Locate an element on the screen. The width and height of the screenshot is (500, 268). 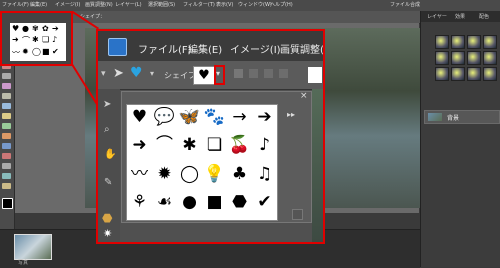
hand-tool-zoom-icon: ✋ is located at coordinates (110, 154).